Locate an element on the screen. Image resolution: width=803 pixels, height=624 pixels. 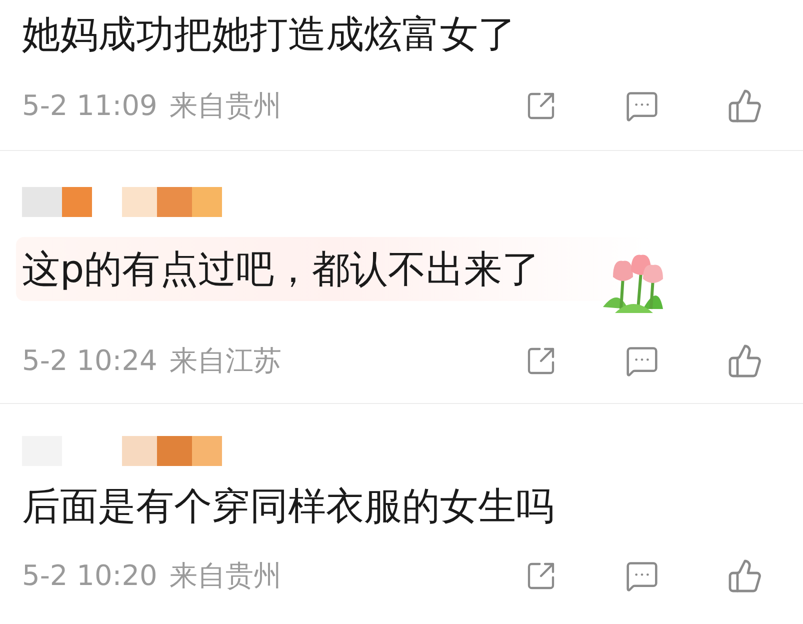
comment-location: 来自江苏 is located at coordinates (225, 361).